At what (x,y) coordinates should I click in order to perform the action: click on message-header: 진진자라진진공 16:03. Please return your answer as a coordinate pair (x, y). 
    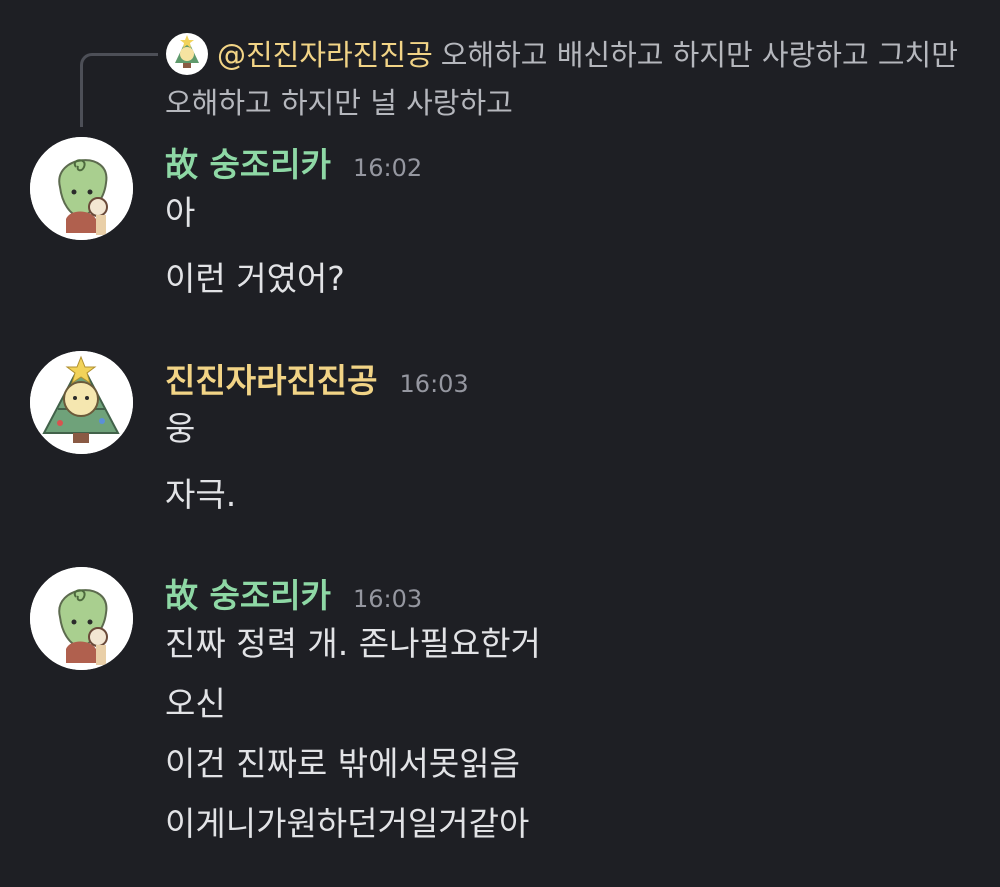
    Looking at the image, I should click on (317, 381).